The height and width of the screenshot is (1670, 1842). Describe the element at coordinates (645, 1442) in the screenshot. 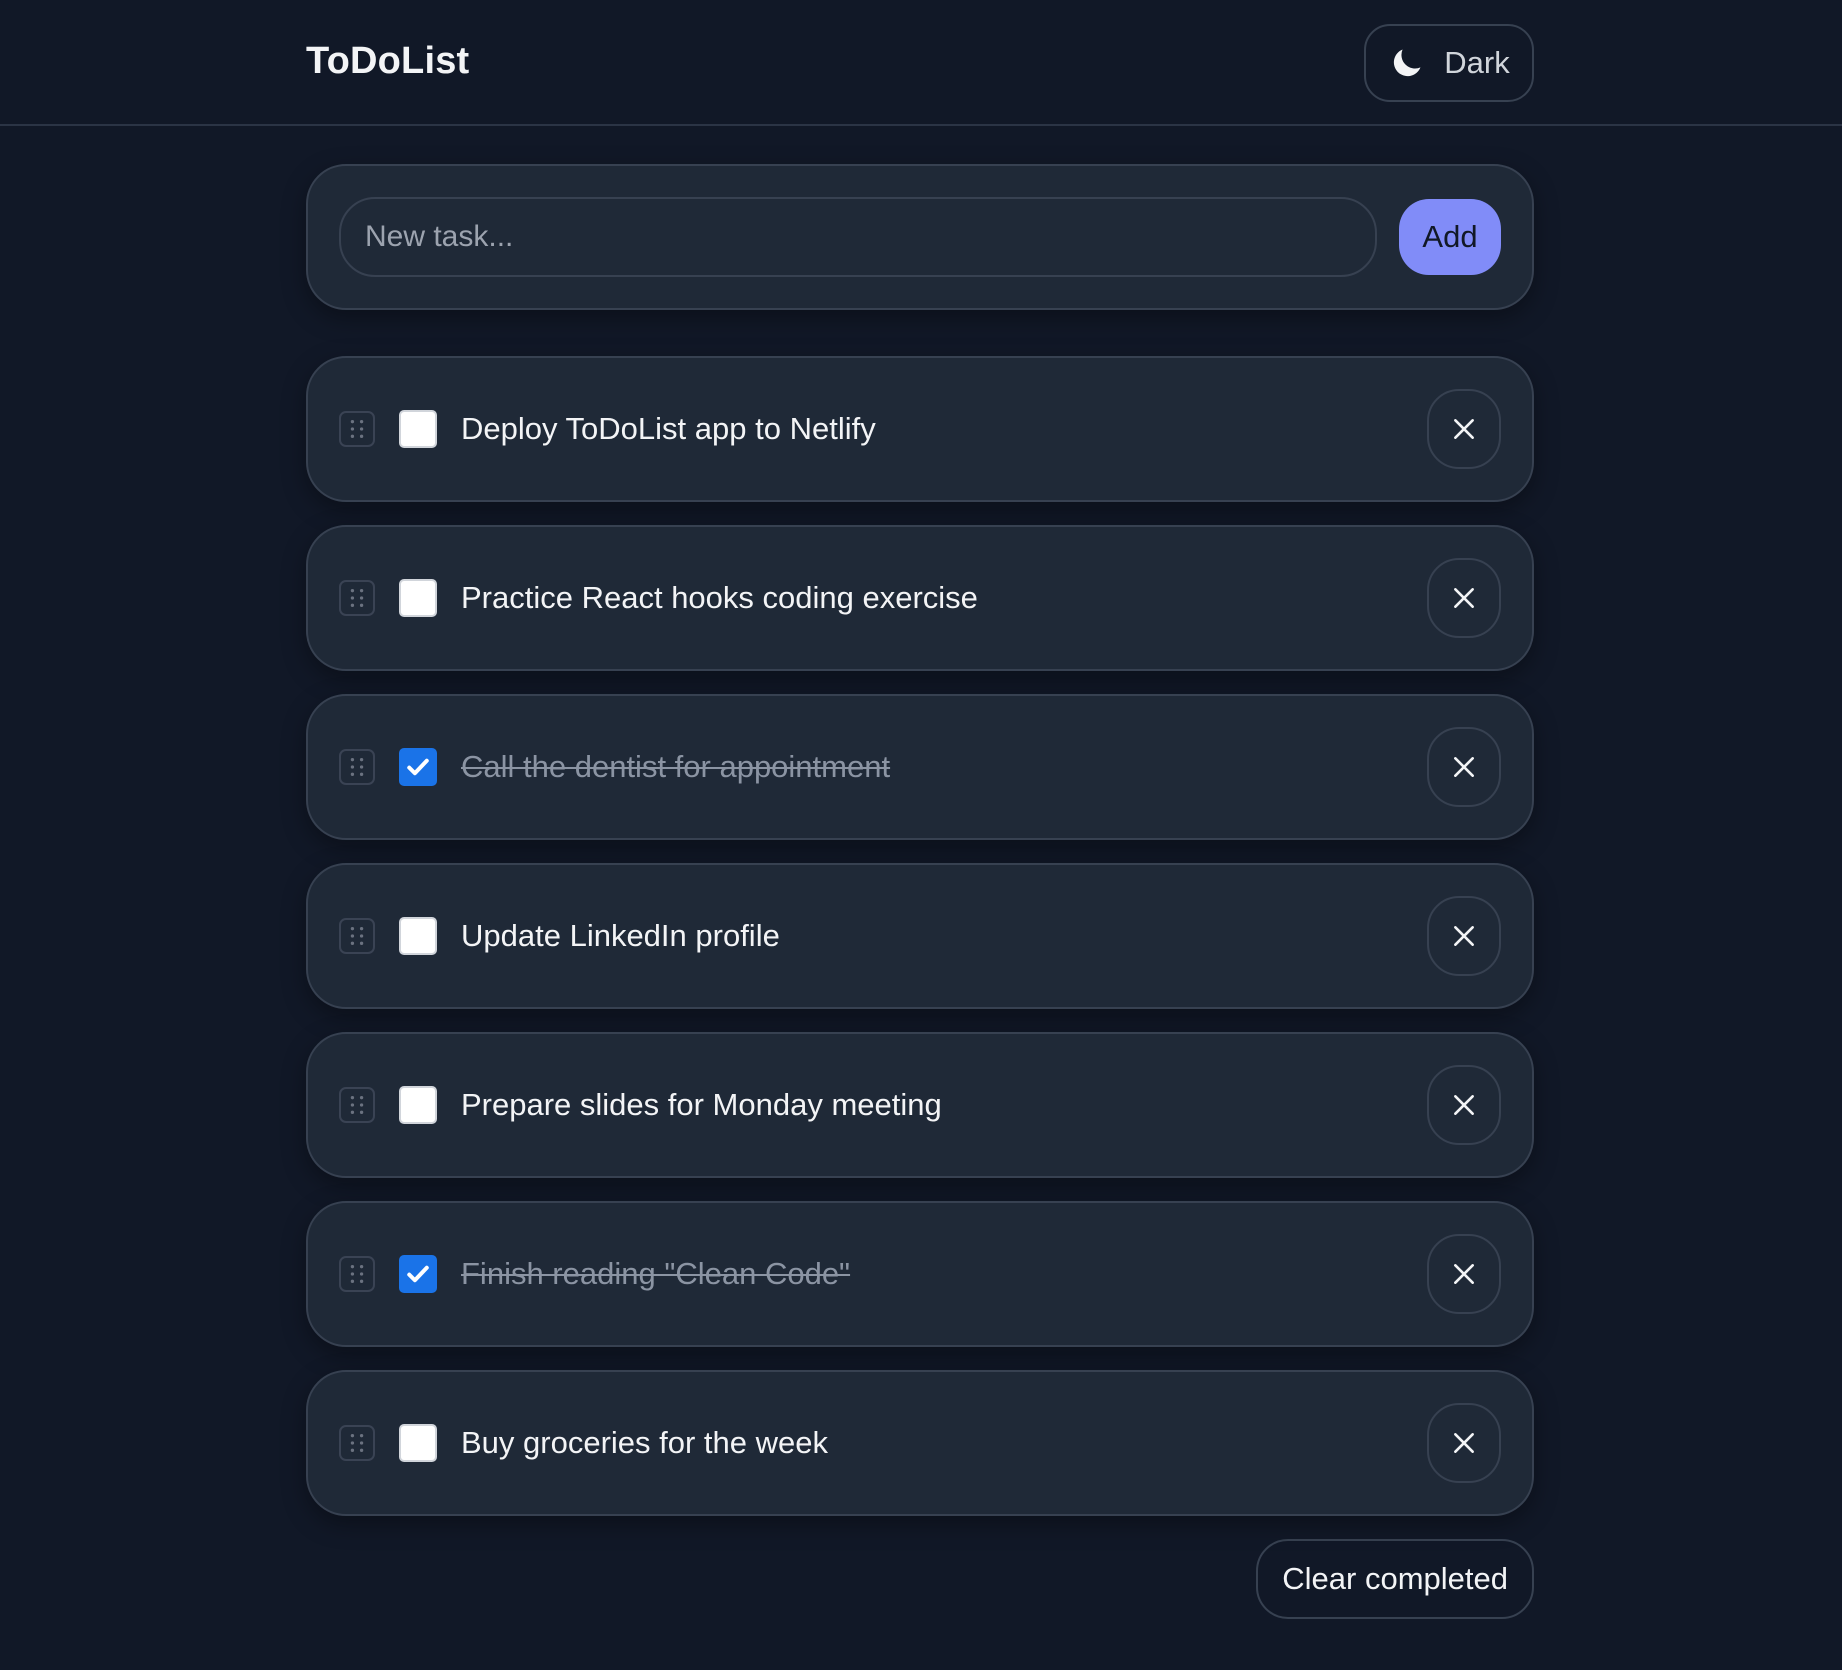

I see `task-text: Buy groceries for the week` at that location.